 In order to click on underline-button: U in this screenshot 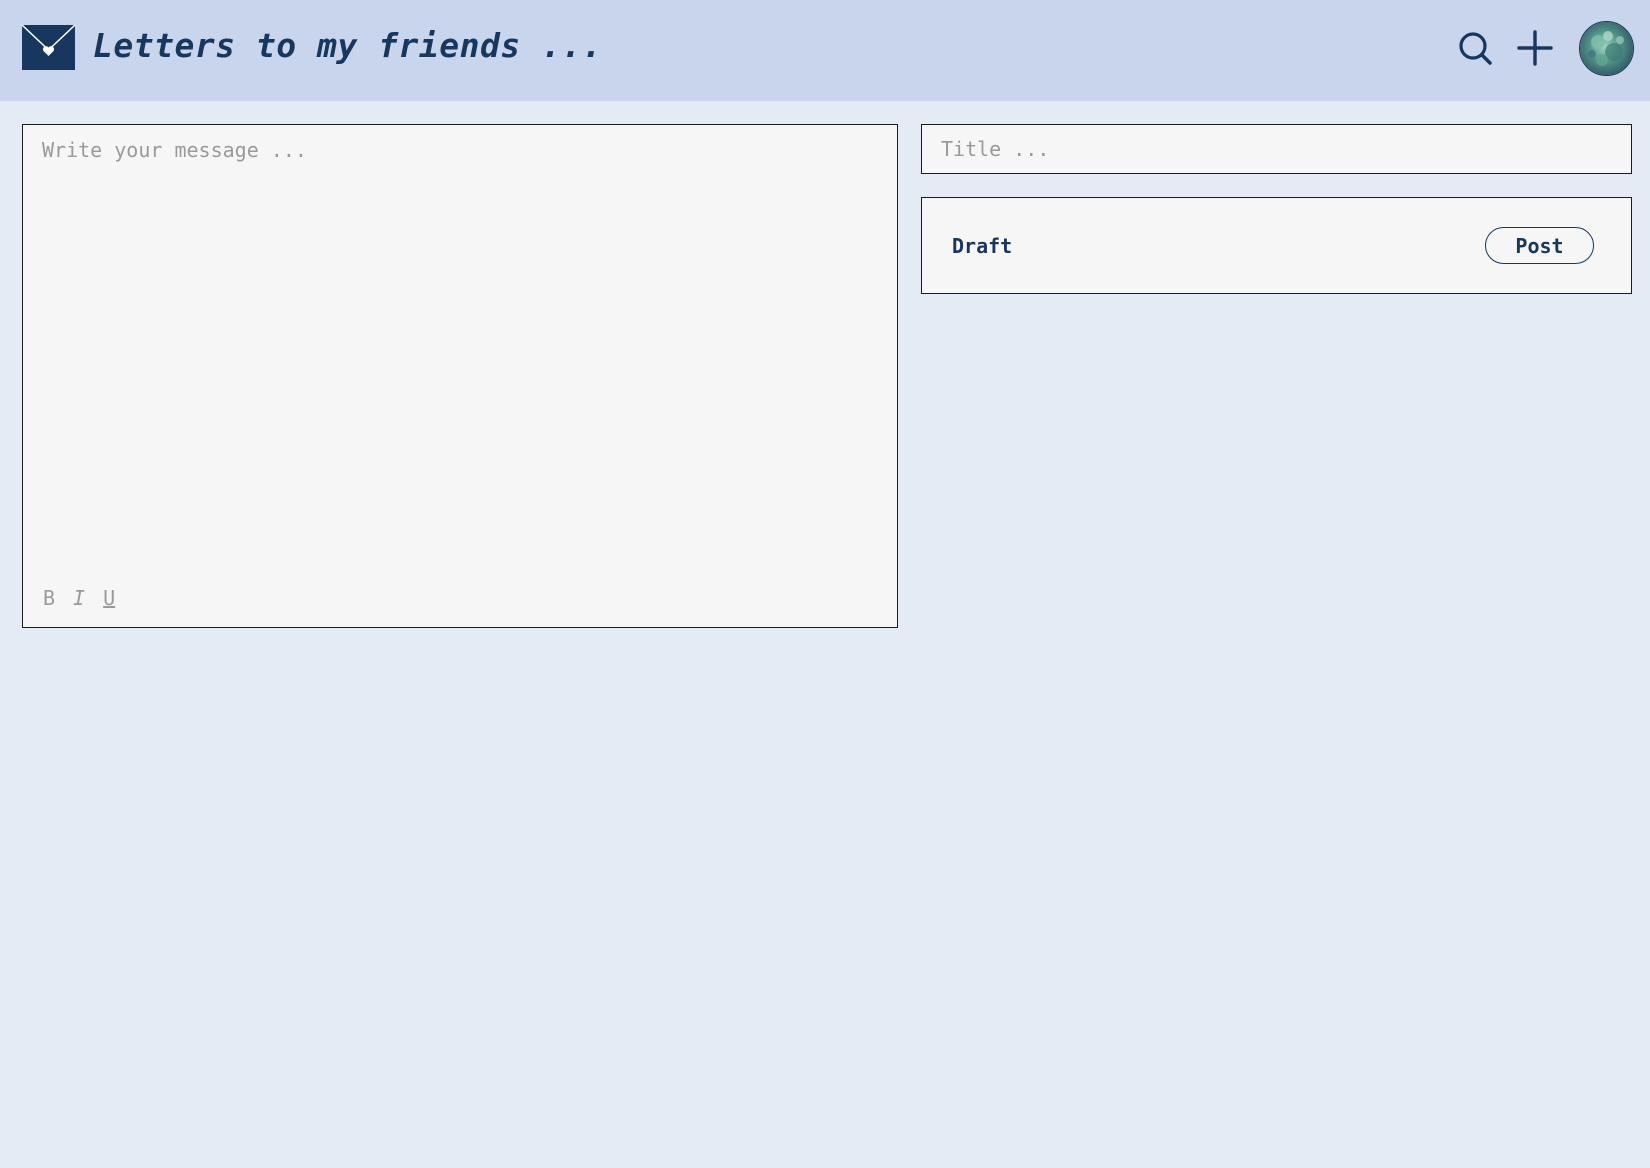, I will do `click(109, 598)`.